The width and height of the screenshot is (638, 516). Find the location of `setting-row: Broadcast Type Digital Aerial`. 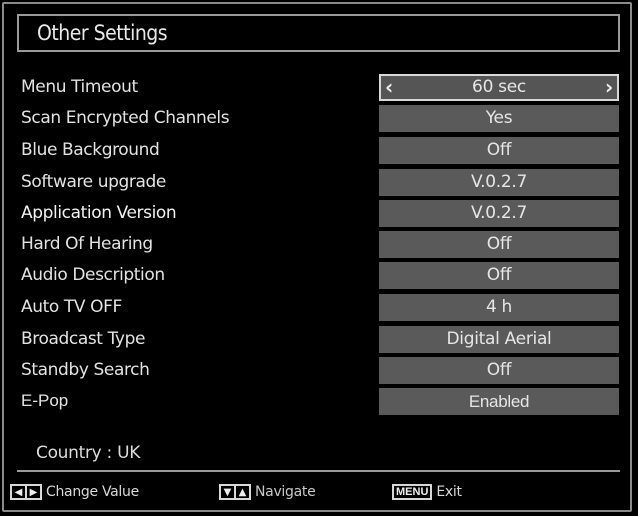

setting-row: Broadcast Type Digital Aerial is located at coordinates (319, 340).